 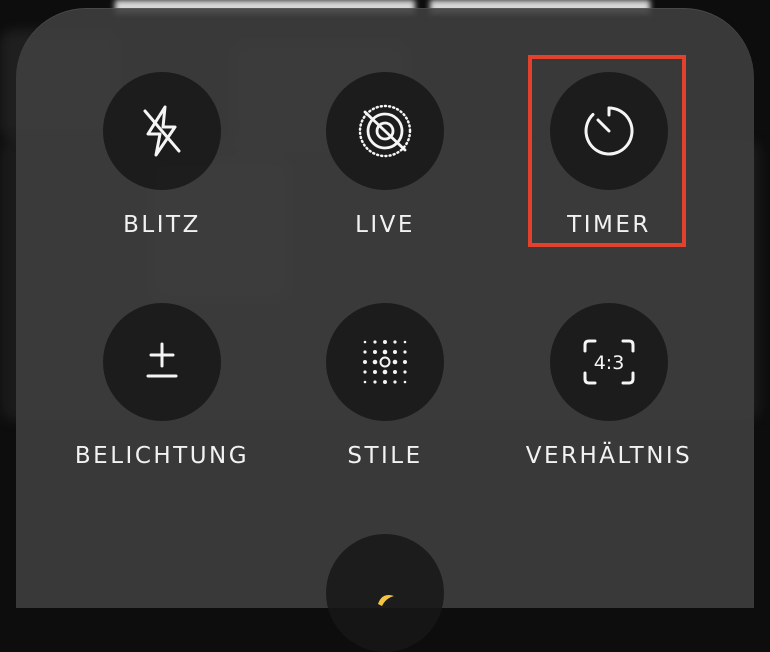 I want to click on aspect-ratio-control: 4:3 VERHÄLTNIS, so click(x=609, y=386).